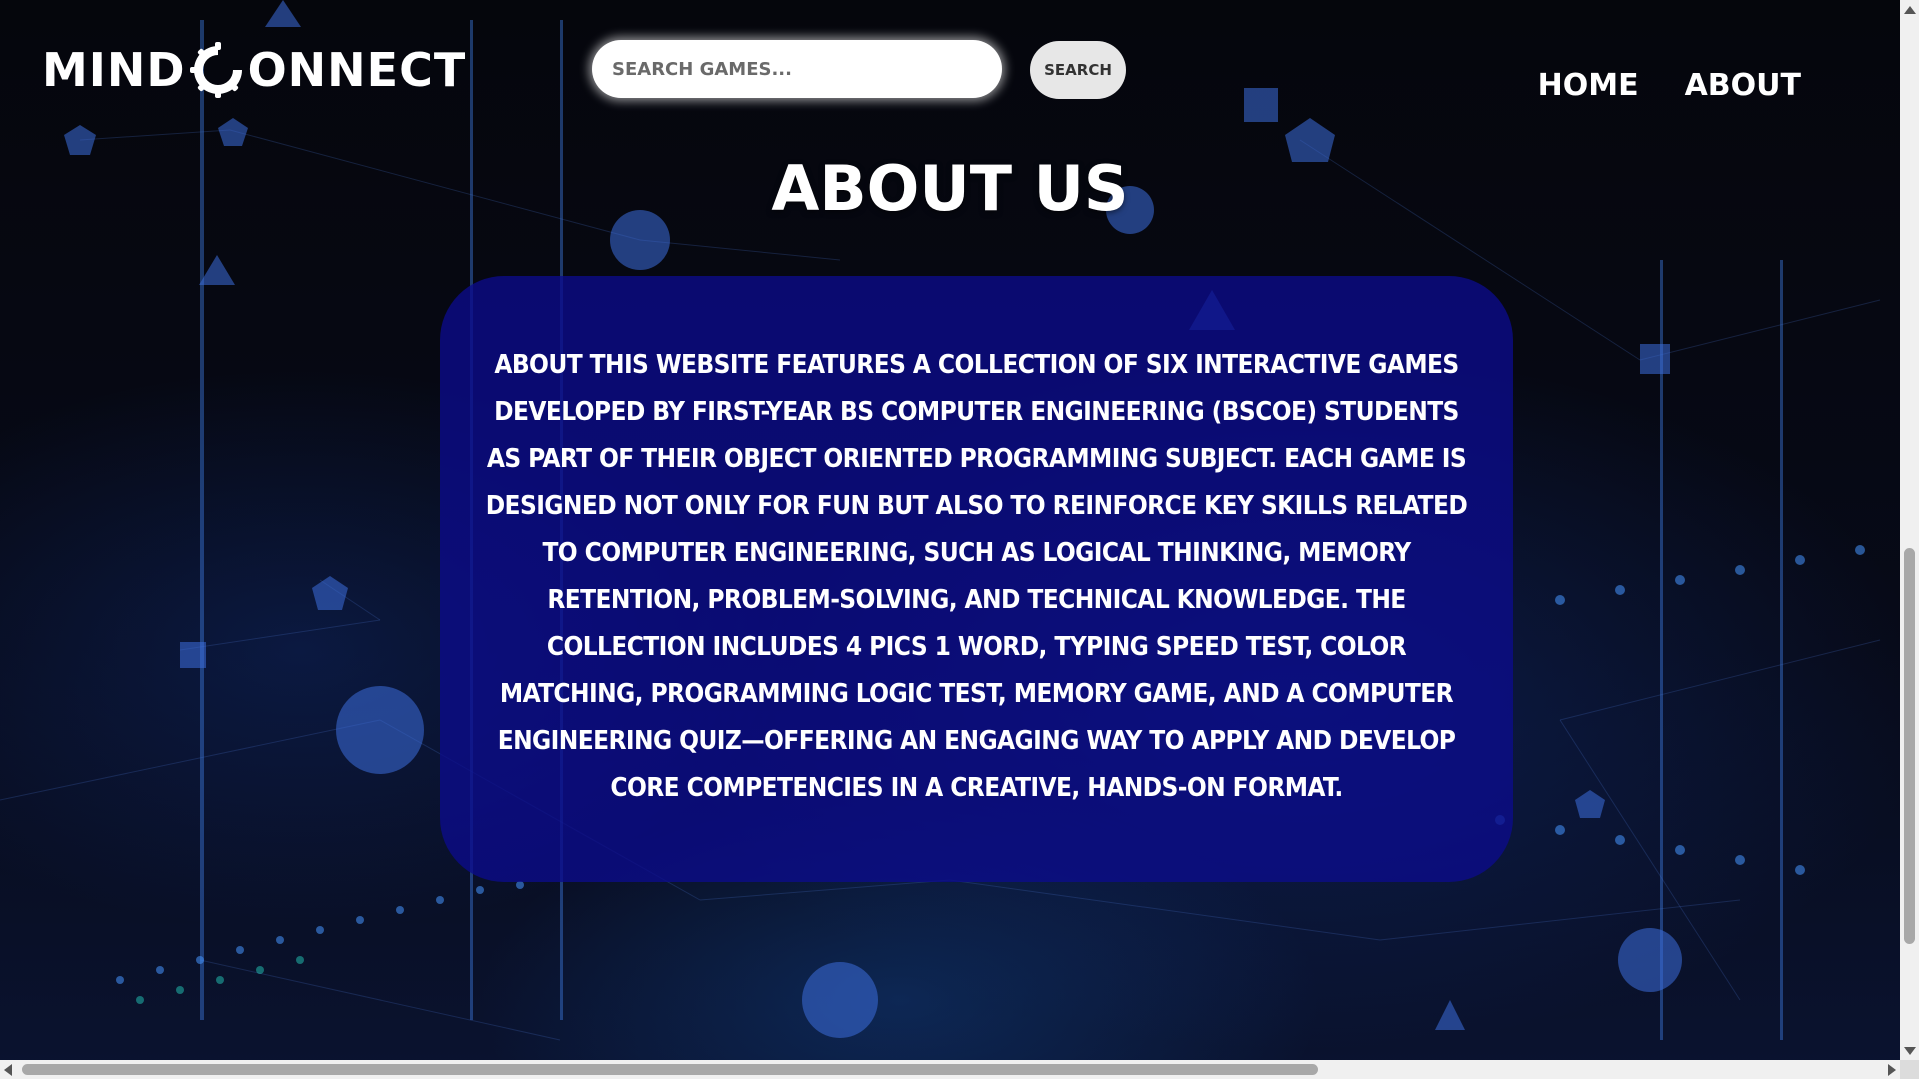  I want to click on scroll-down-arrow-icon, so click(1910, 1051).